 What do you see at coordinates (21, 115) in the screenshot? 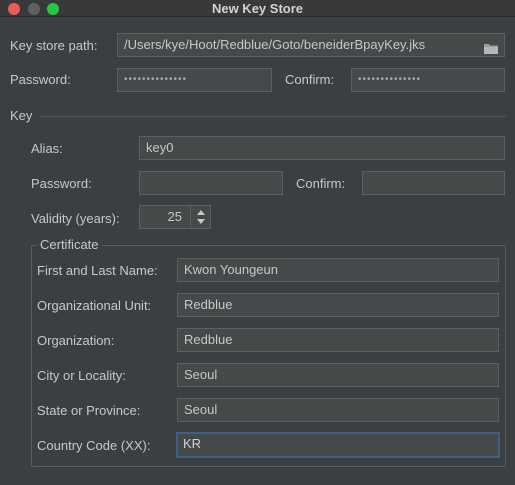
I see `key-section-label: Key` at bounding box center [21, 115].